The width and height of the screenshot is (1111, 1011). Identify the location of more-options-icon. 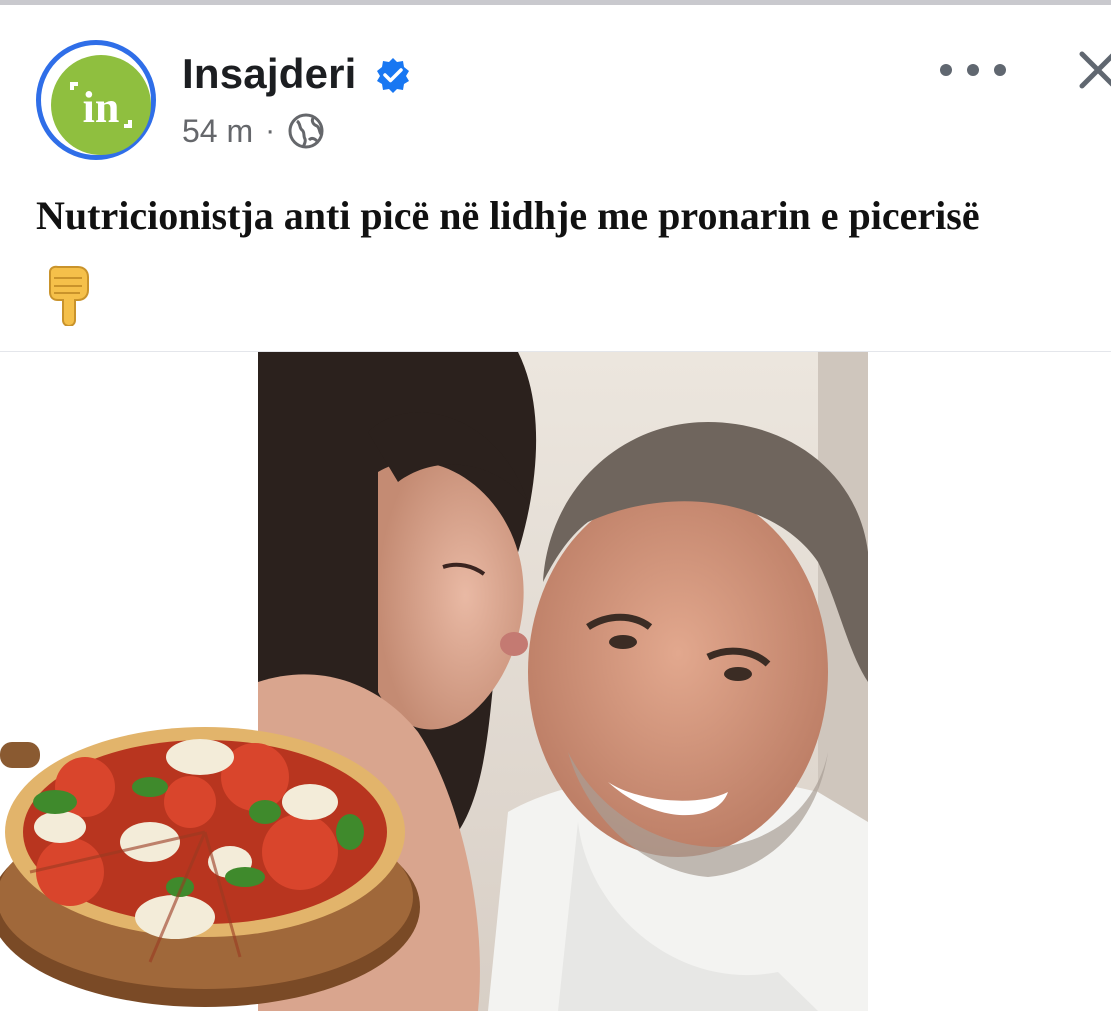
(946, 70).